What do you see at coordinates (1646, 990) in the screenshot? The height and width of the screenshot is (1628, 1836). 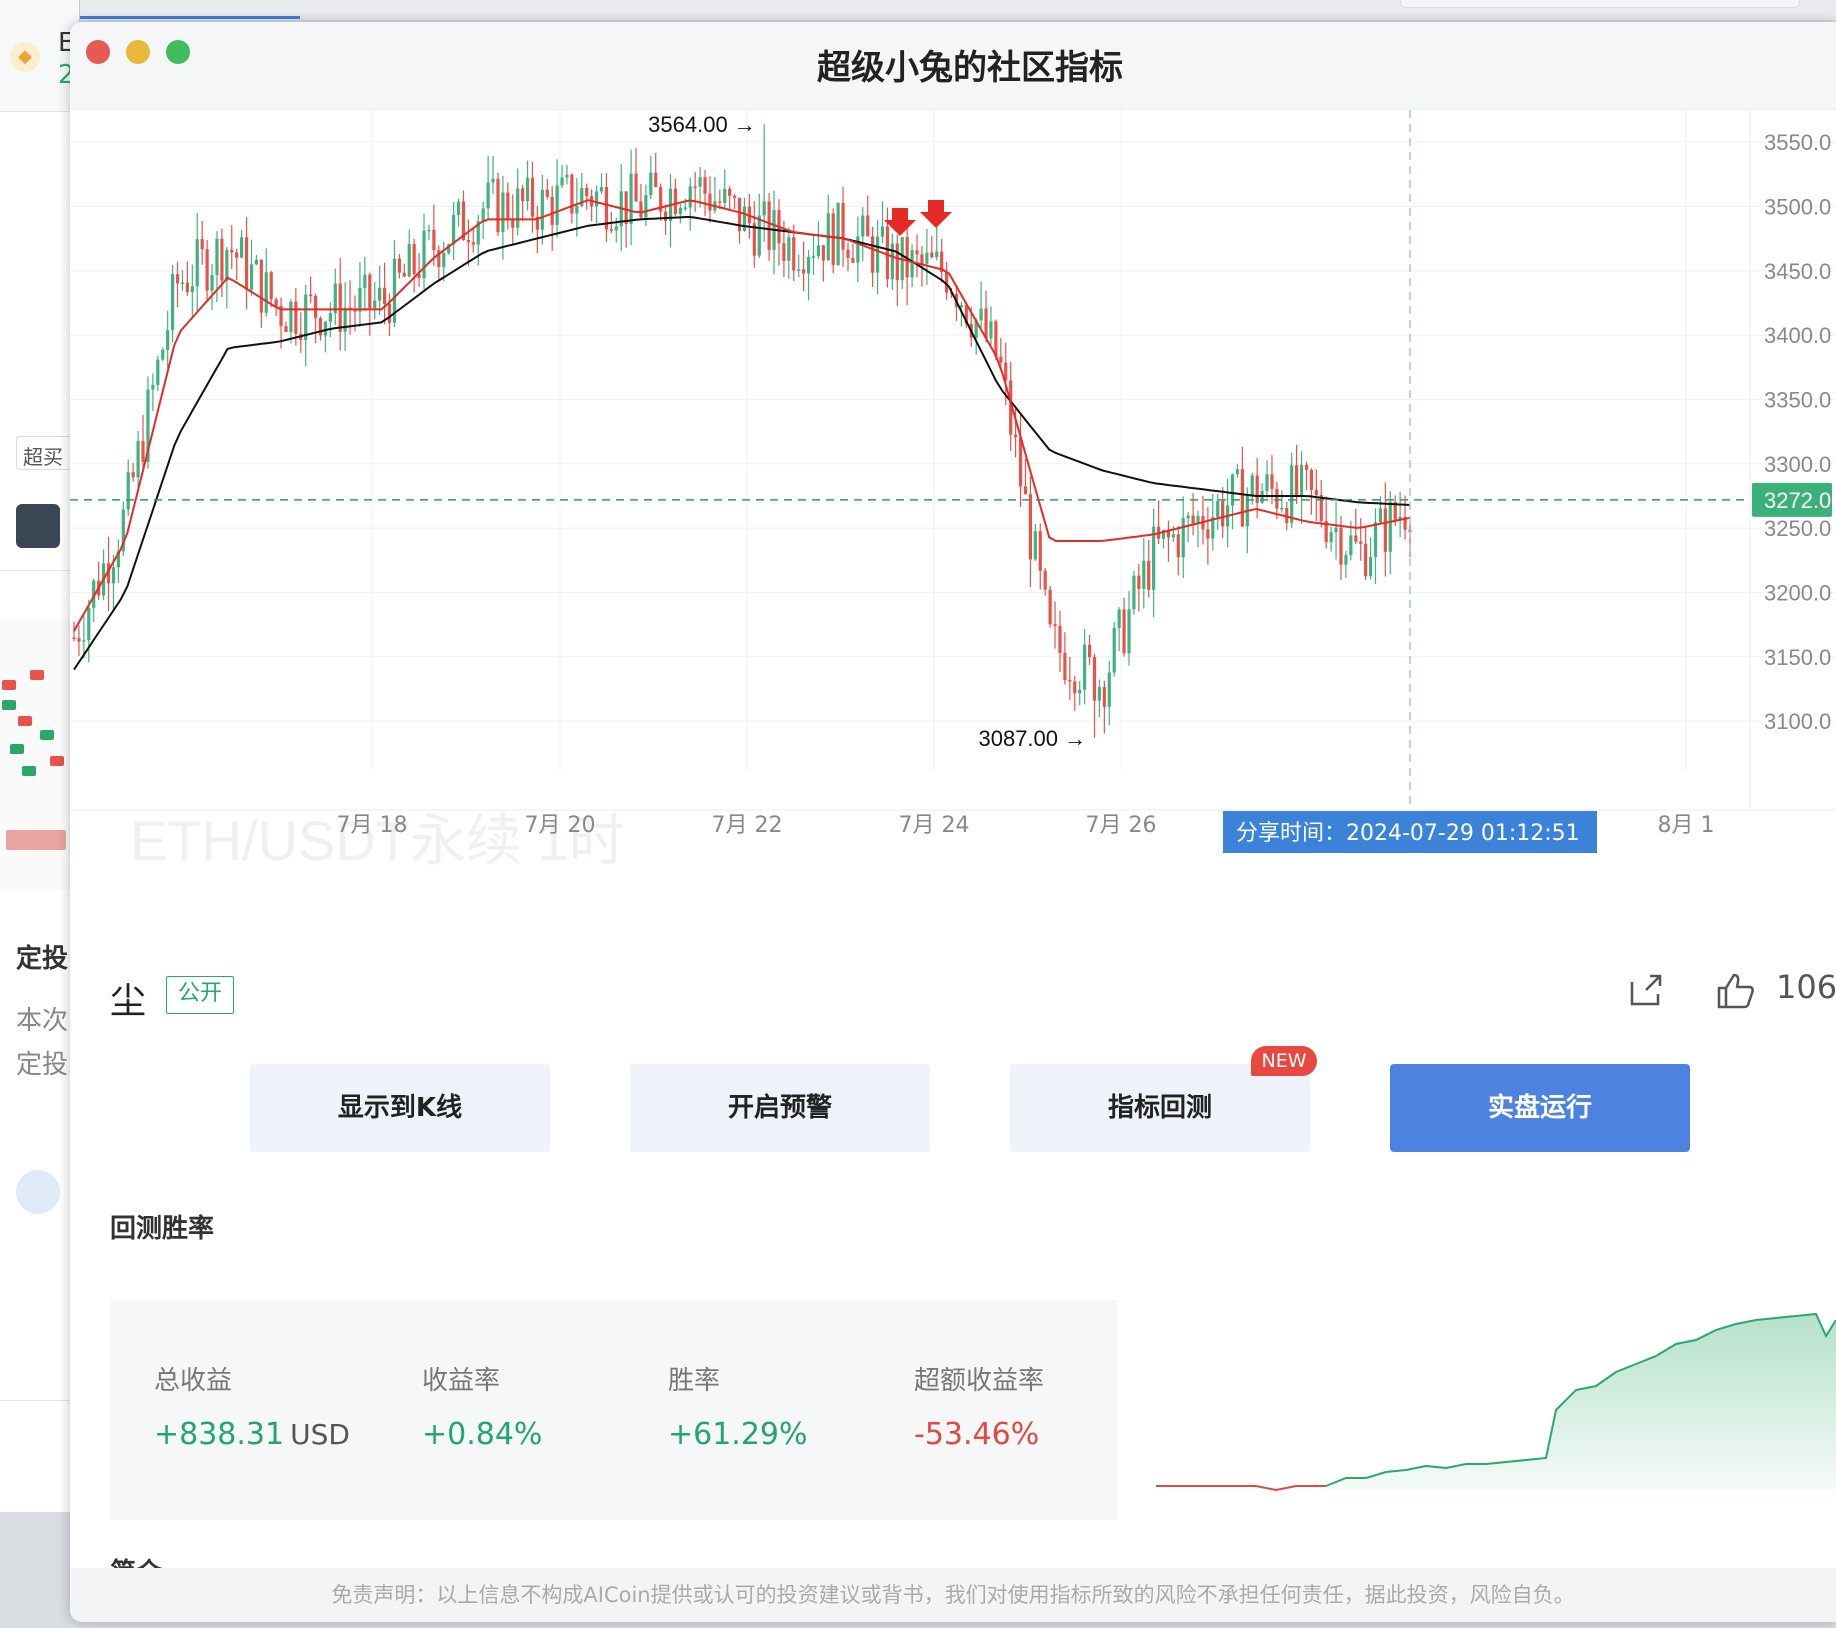 I see `share-icon` at bounding box center [1646, 990].